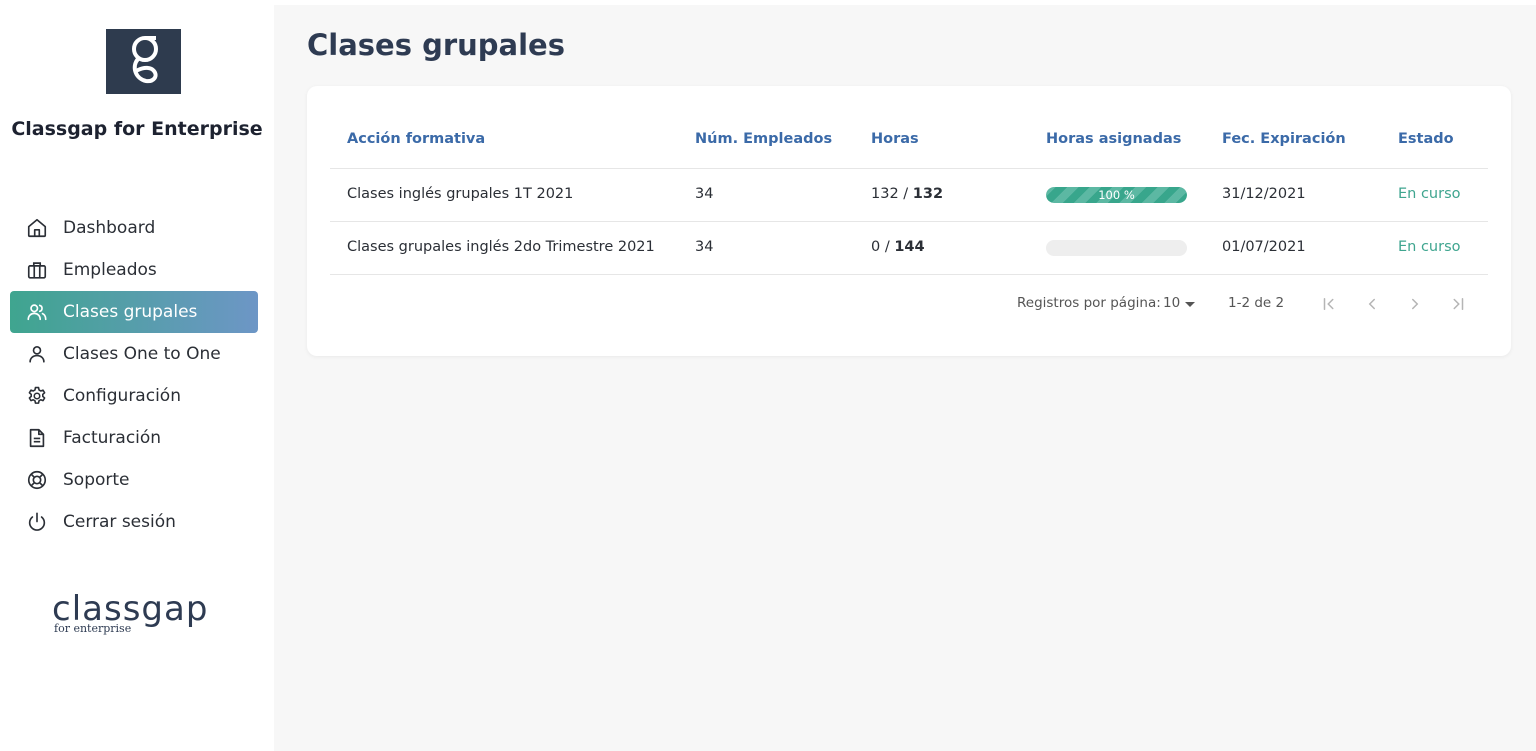 The image size is (1536, 751). I want to click on sidebar-item-configuracion: Configuración, so click(134, 396).